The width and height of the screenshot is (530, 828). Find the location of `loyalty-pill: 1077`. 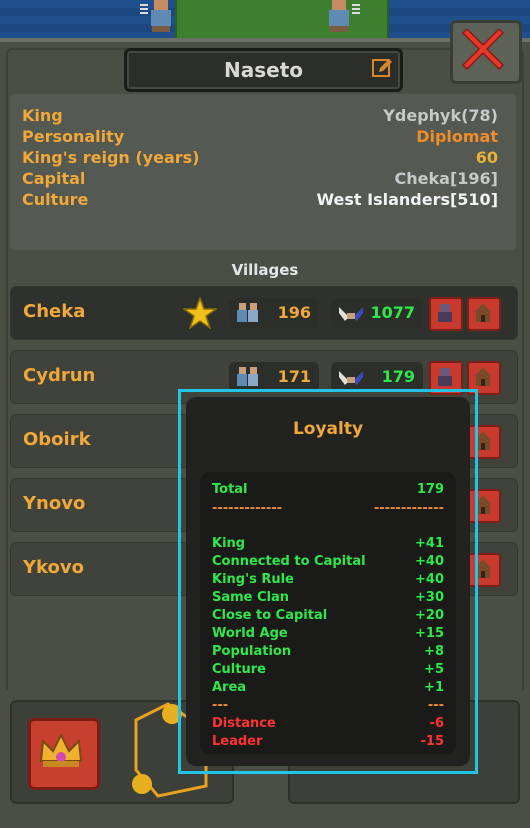

loyalty-pill: 1077 is located at coordinates (377, 313).